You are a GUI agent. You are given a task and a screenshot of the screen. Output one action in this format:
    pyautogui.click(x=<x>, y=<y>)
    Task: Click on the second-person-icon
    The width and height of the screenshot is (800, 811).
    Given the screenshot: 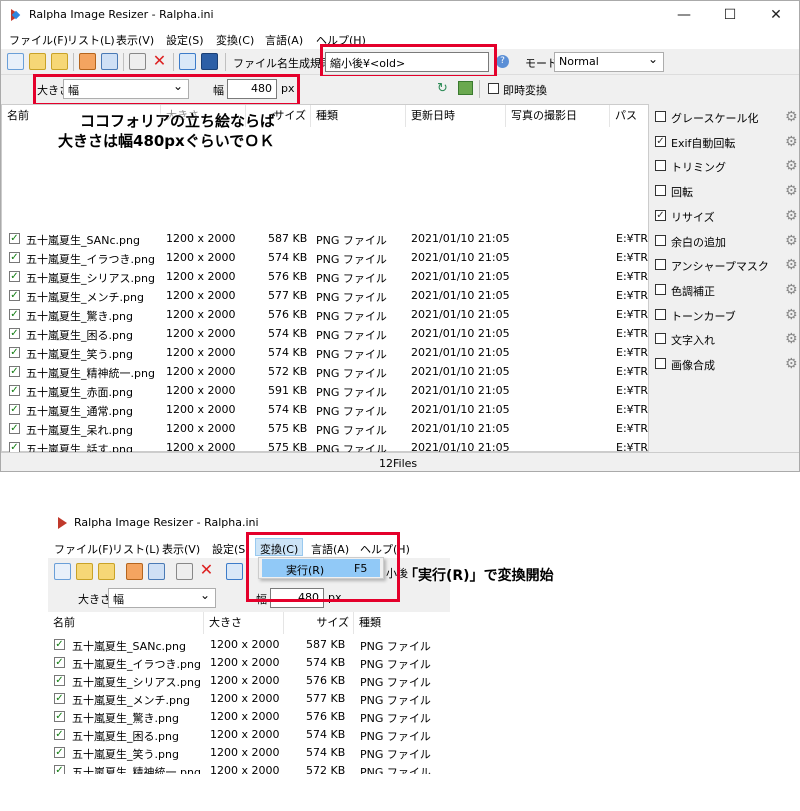 What is the action you would take?
    pyautogui.click(x=134, y=571)
    